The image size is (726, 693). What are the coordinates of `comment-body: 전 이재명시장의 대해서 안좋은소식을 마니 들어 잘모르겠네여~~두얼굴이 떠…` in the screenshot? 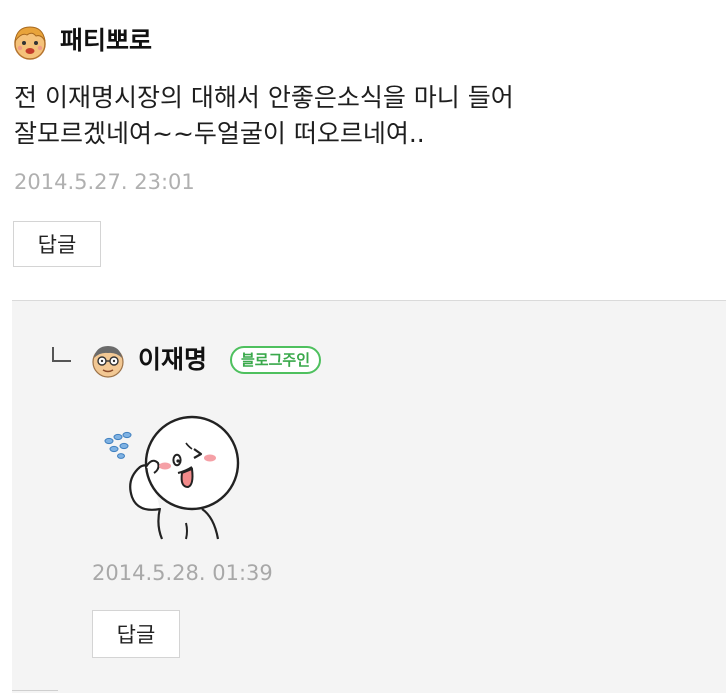 It's located at (364, 116).